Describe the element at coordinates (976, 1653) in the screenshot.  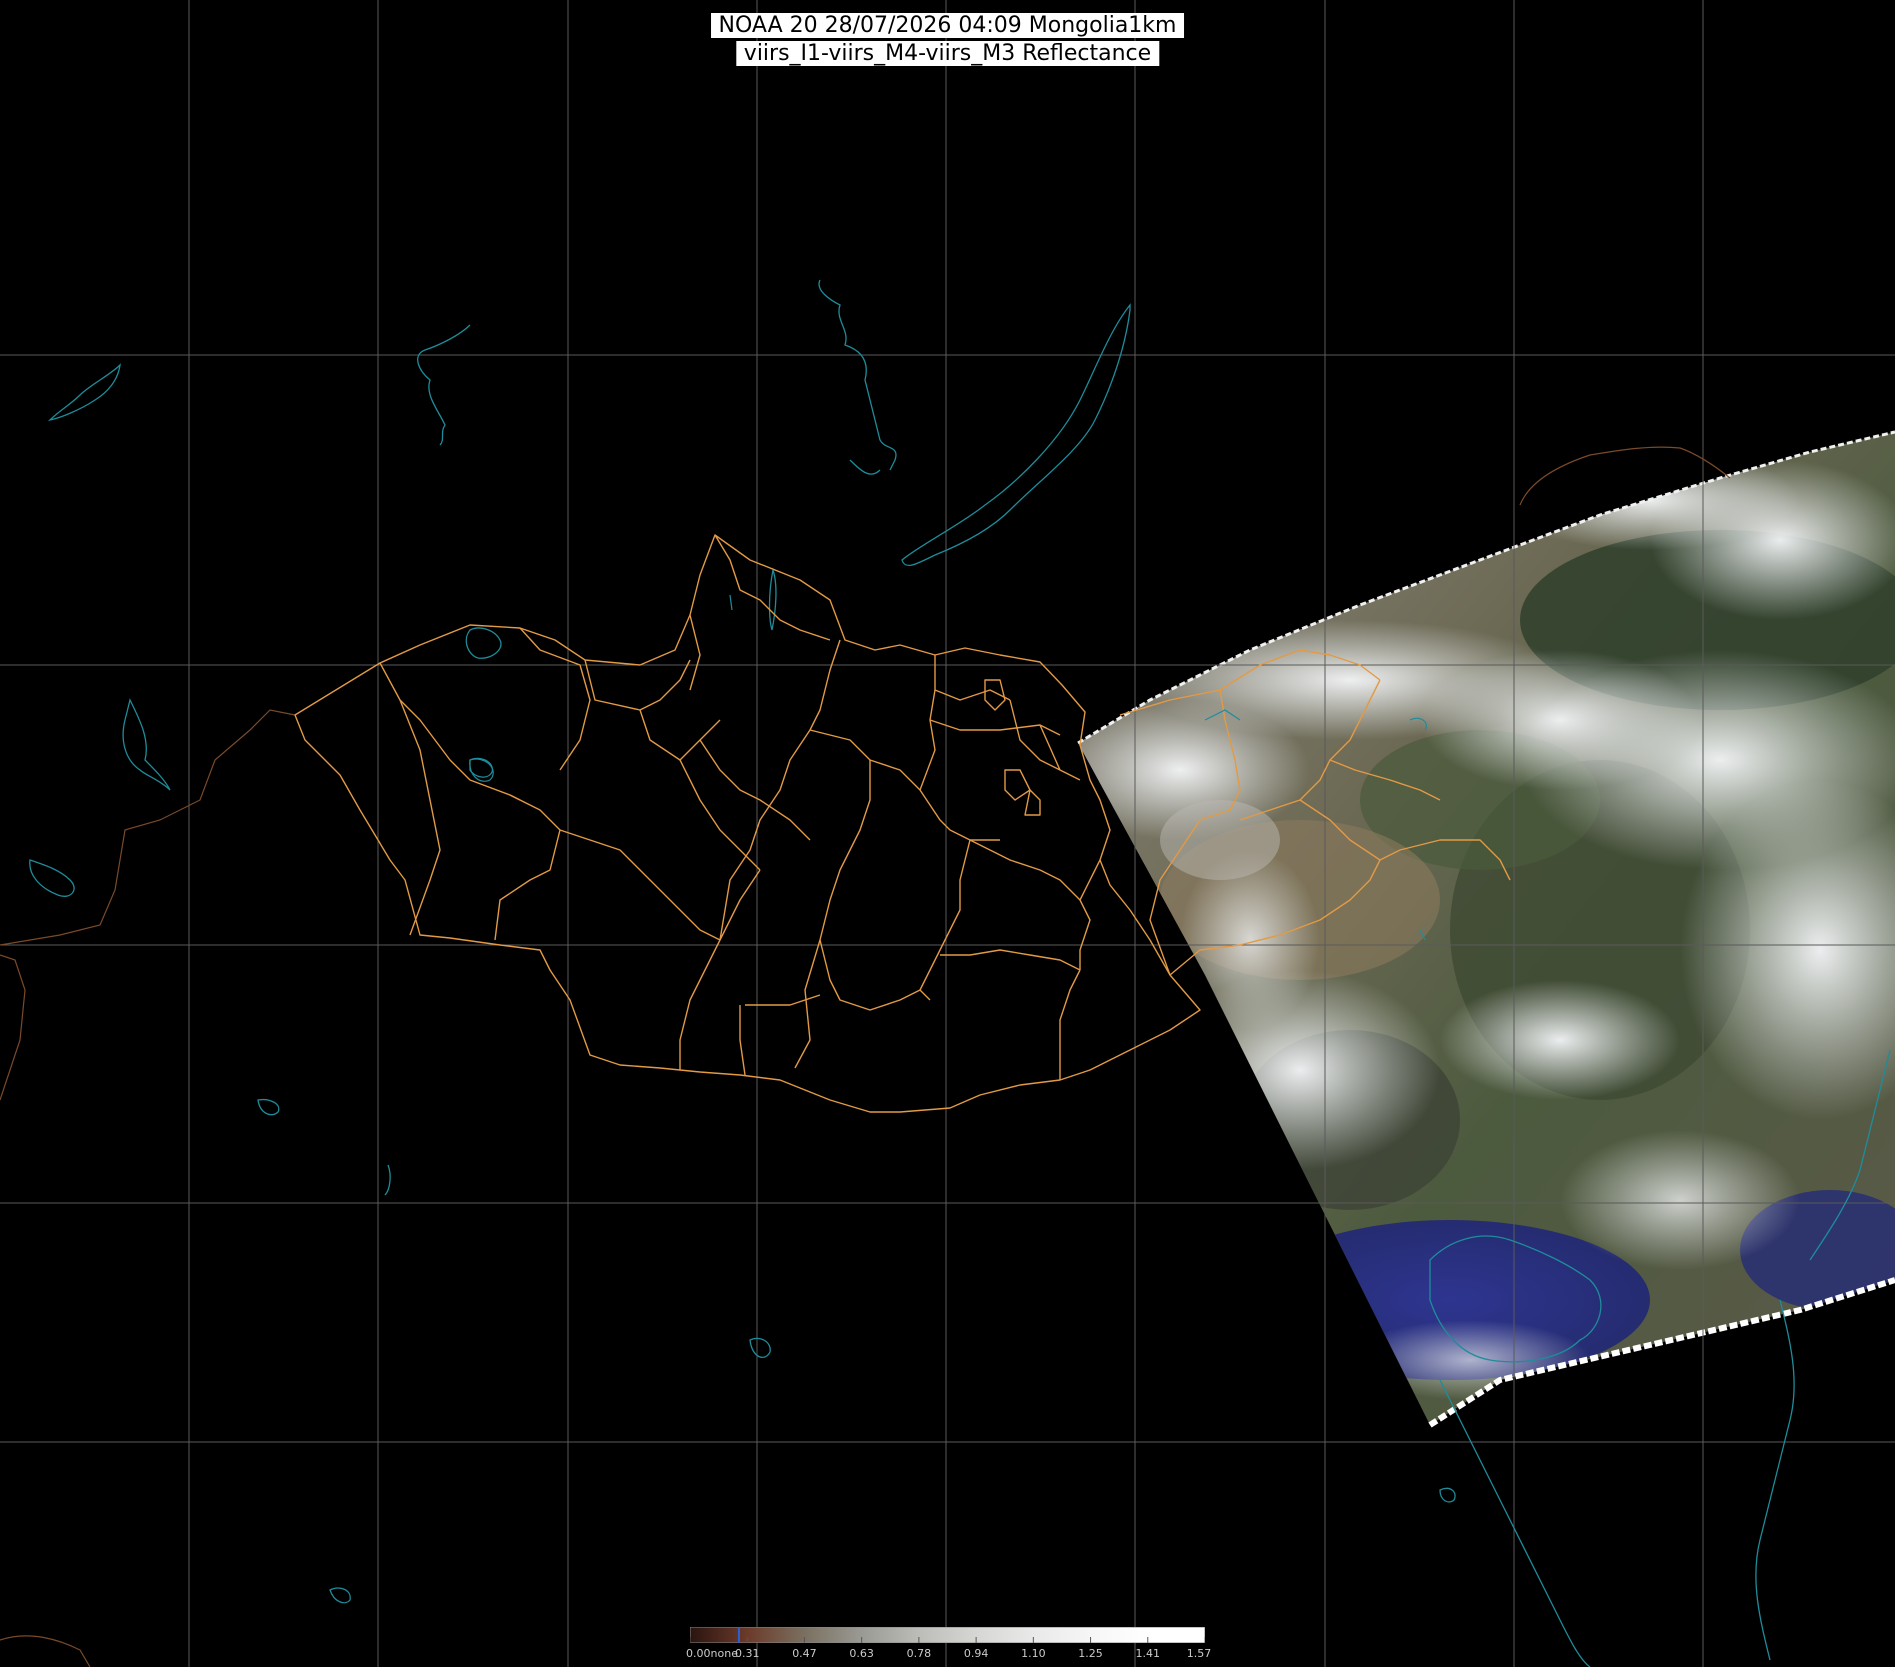
I see `legend-tick-label: 0.94` at that location.